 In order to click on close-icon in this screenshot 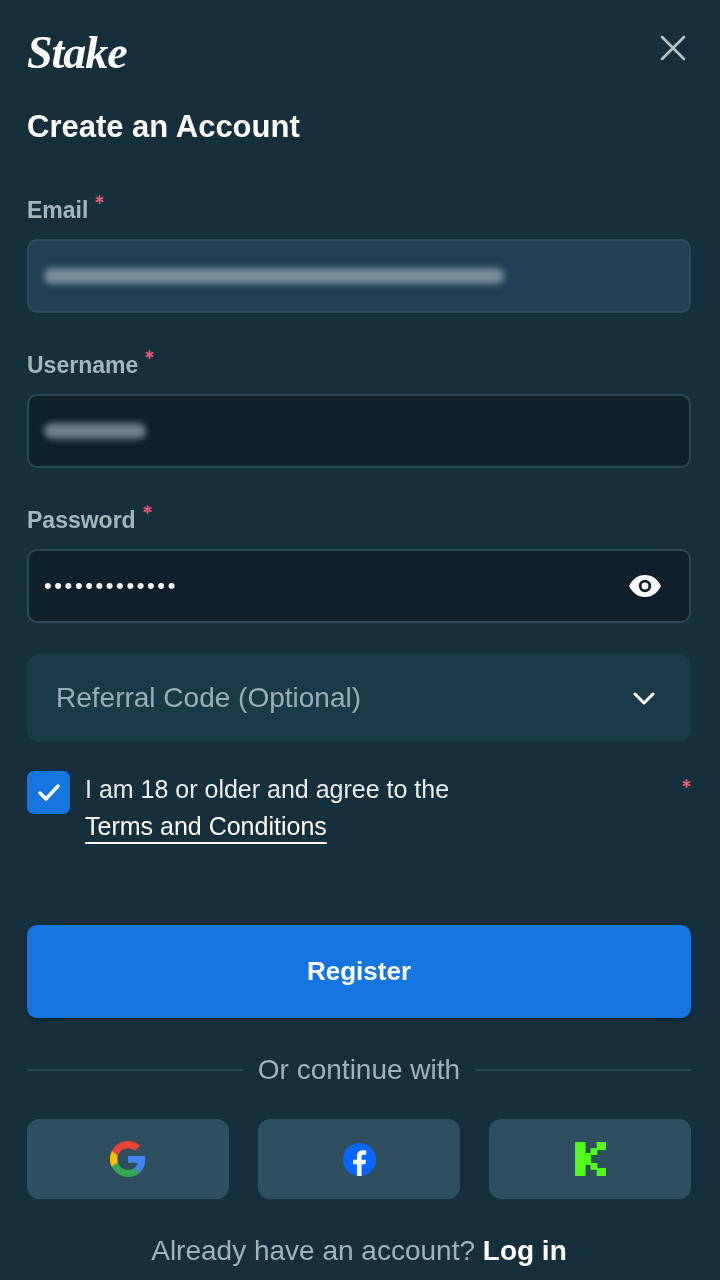, I will do `click(673, 48)`.